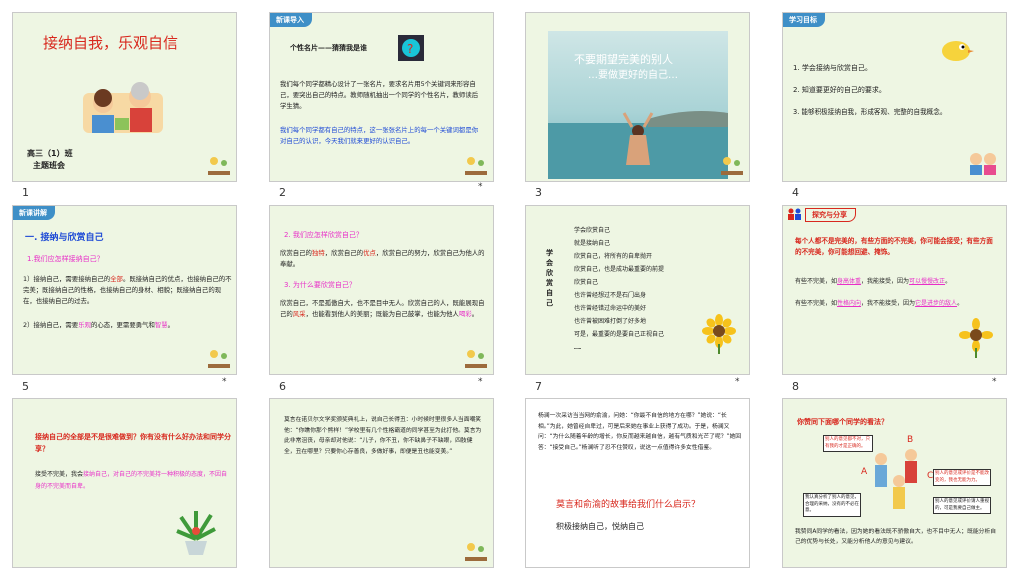  Describe the element at coordinates (549, 278) in the screenshot. I see `vertical-title: 学会欣赏自己` at that location.